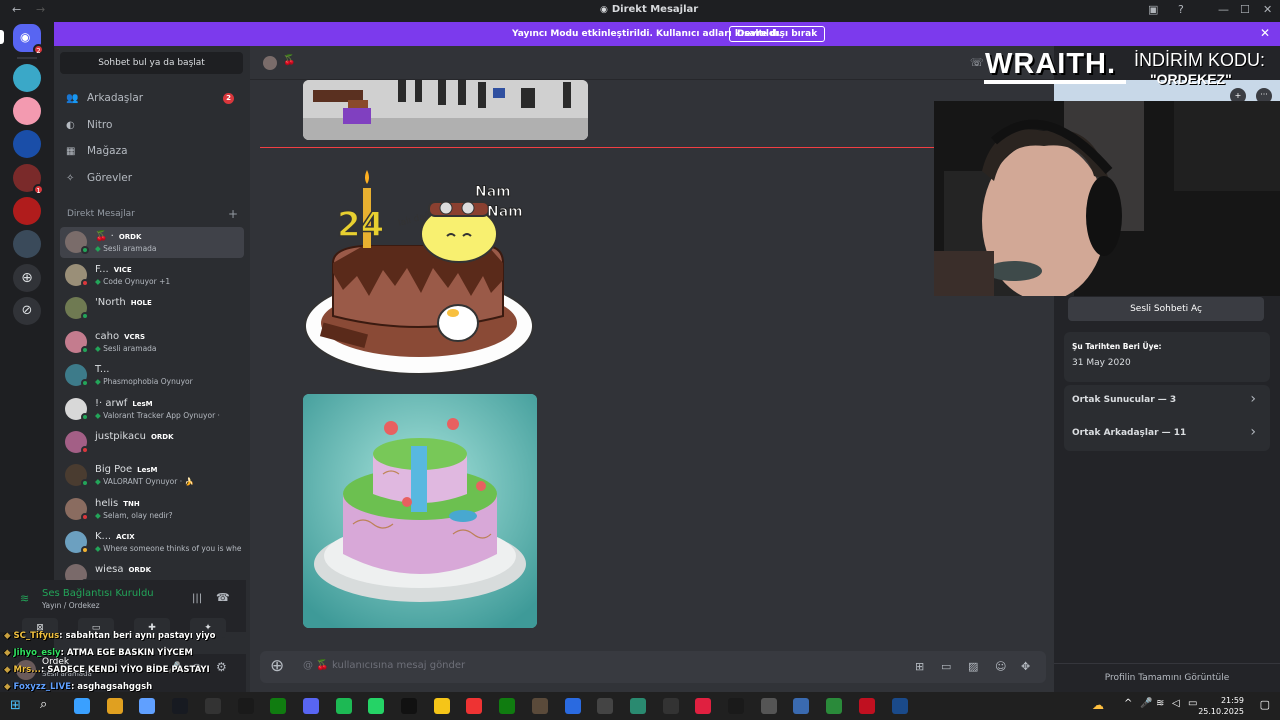 Image resolution: width=1280 pixels, height=720 pixels. I want to click on app-9-taskbar-icon, so click(768, 706).